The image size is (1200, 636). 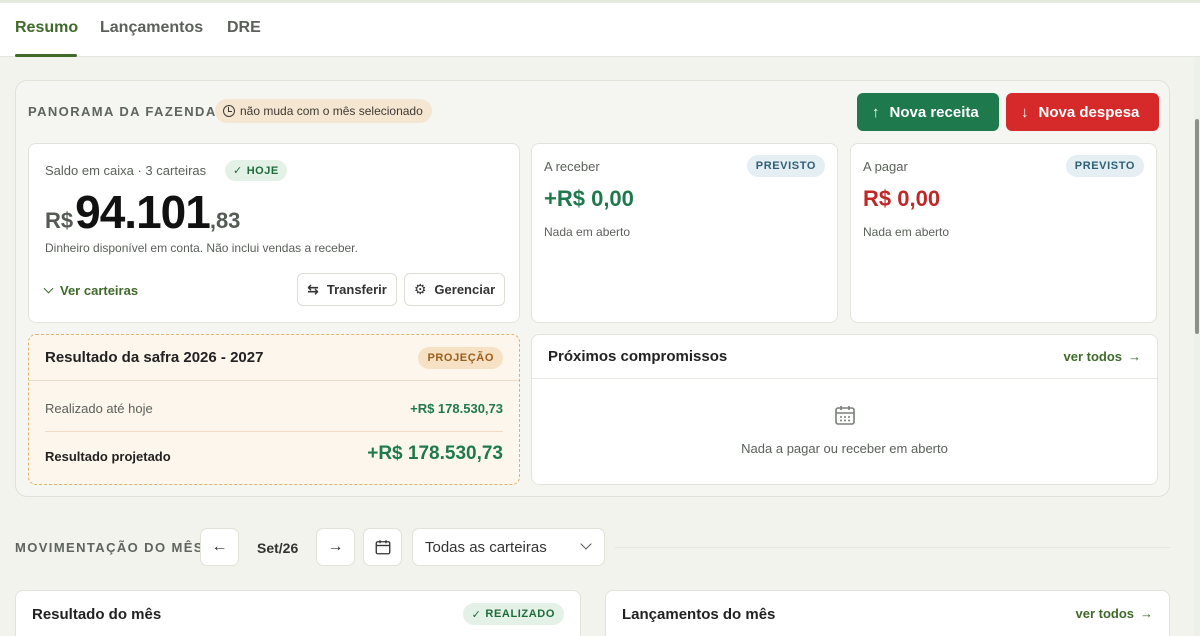 I want to click on balance-cents: ,83, so click(x=225, y=220).